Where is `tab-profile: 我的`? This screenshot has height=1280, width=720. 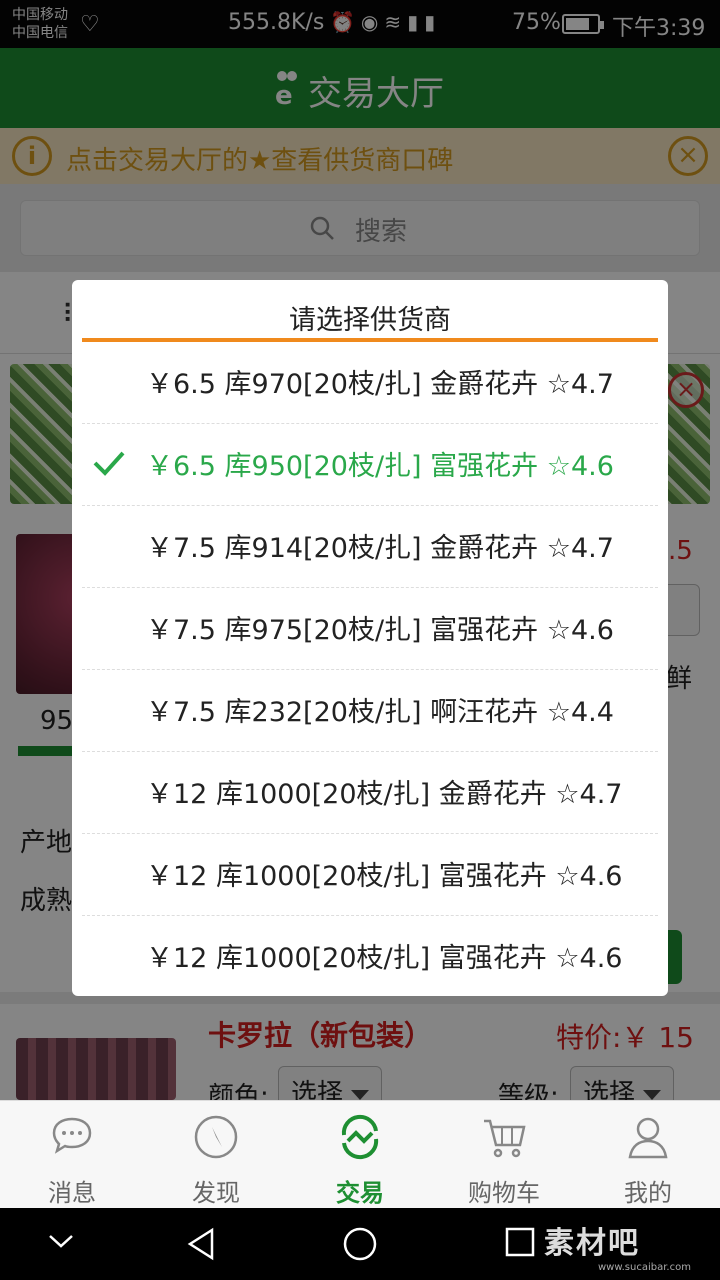 tab-profile: 我的 is located at coordinates (648, 1155).